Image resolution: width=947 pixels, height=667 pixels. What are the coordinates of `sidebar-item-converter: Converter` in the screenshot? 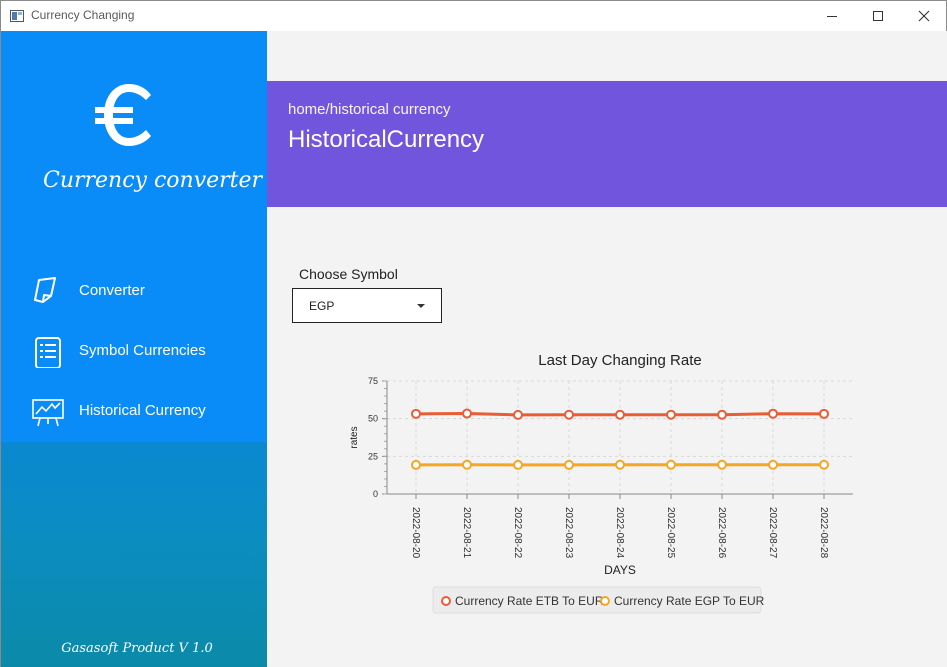 It's located at (134, 292).